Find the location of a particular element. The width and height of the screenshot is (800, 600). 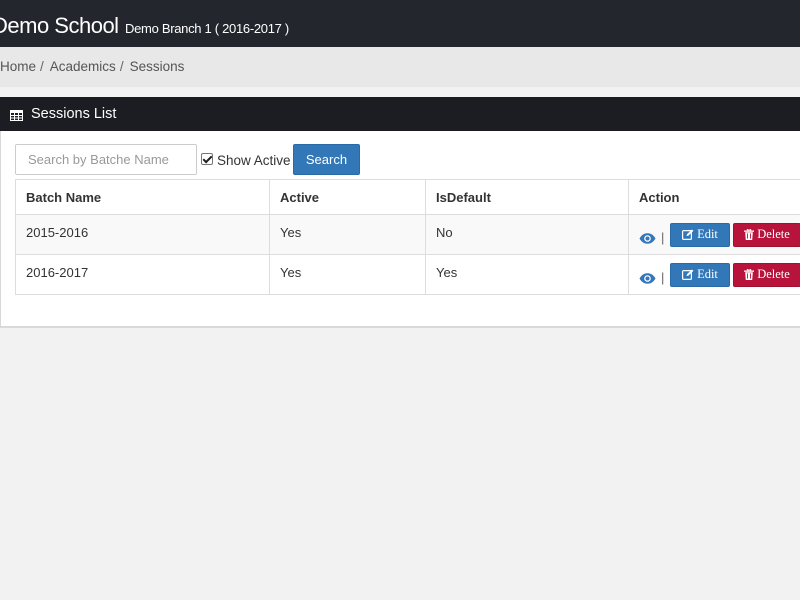

cell-batch-name: 2015-2016 is located at coordinates (142, 234).